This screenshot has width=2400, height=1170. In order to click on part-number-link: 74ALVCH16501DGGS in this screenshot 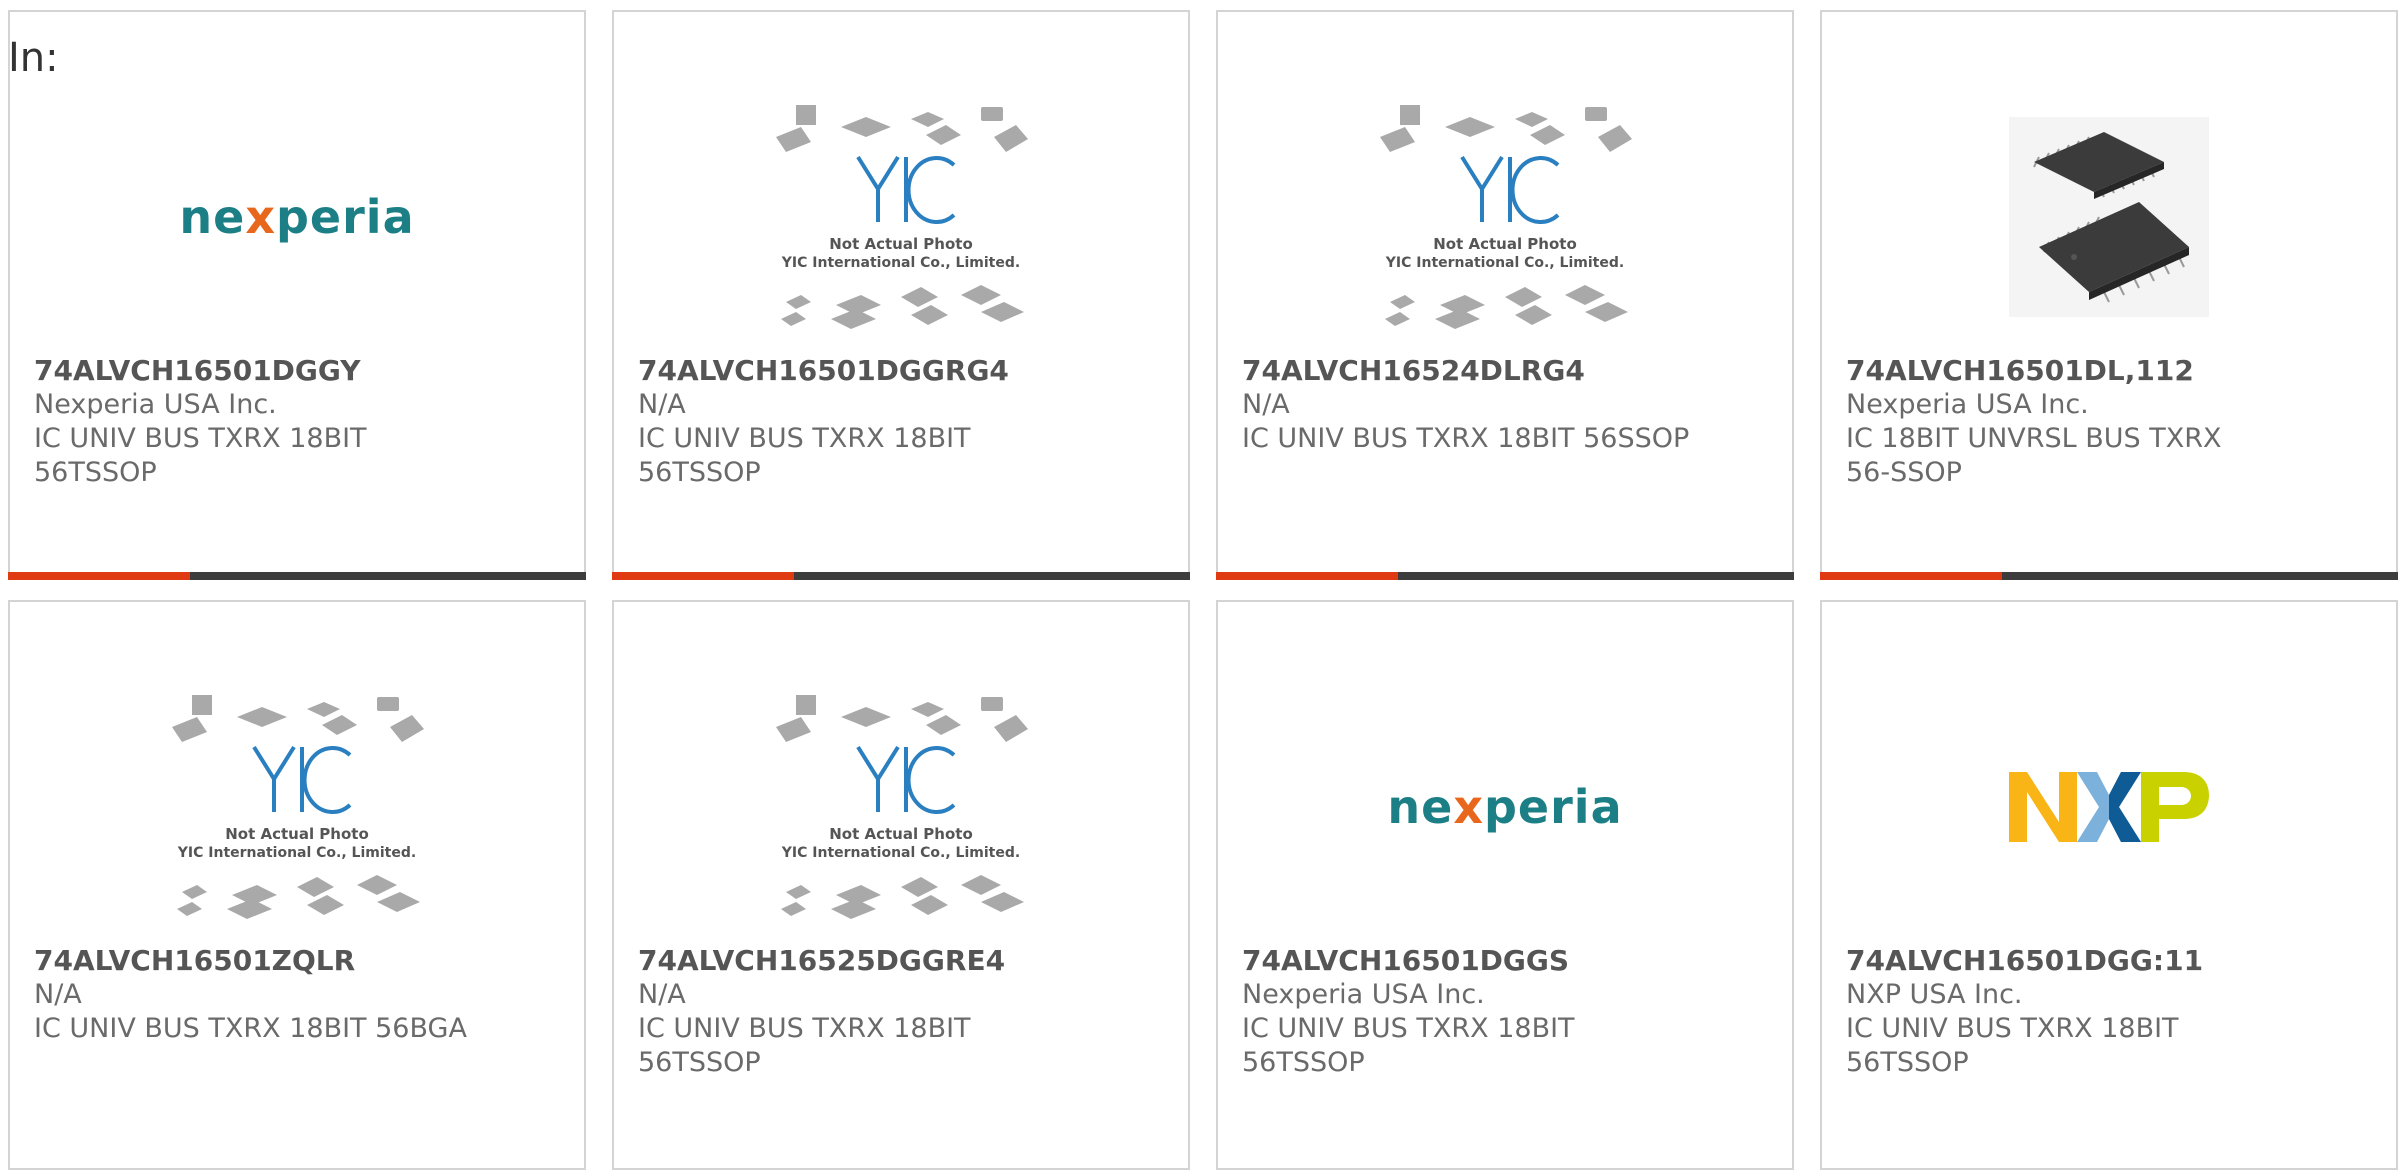, I will do `click(1505, 961)`.